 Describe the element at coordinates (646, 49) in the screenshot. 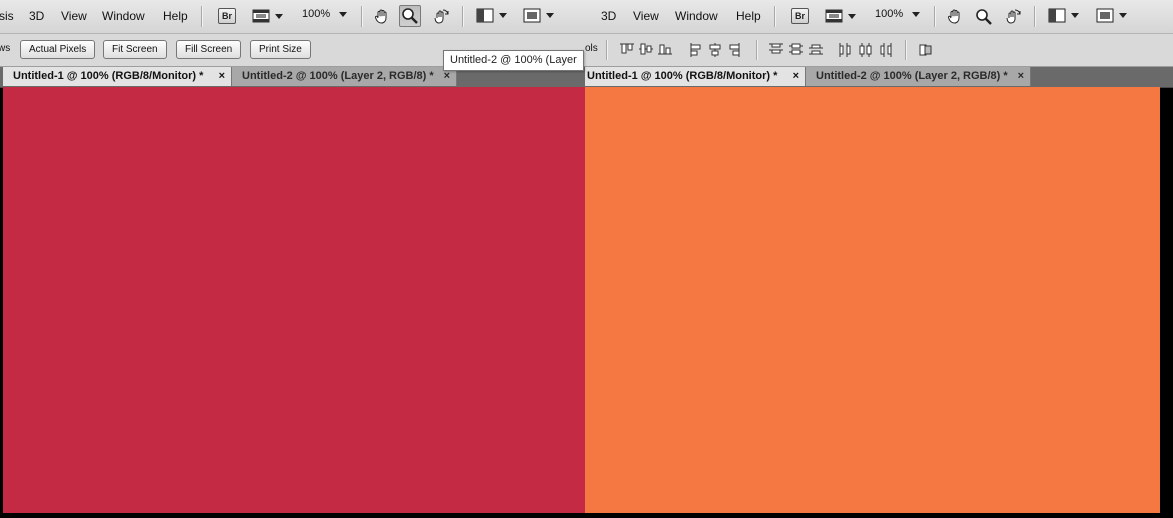

I see `align-vertical-centers-icon` at that location.